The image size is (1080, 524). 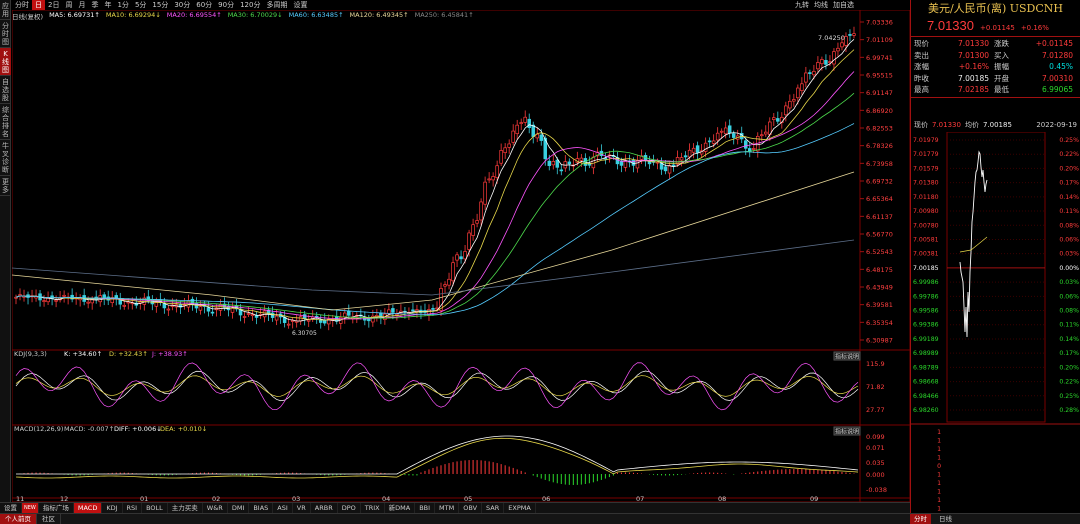 I want to click on mini-right-label: 0.03%, so click(x=1069, y=254).